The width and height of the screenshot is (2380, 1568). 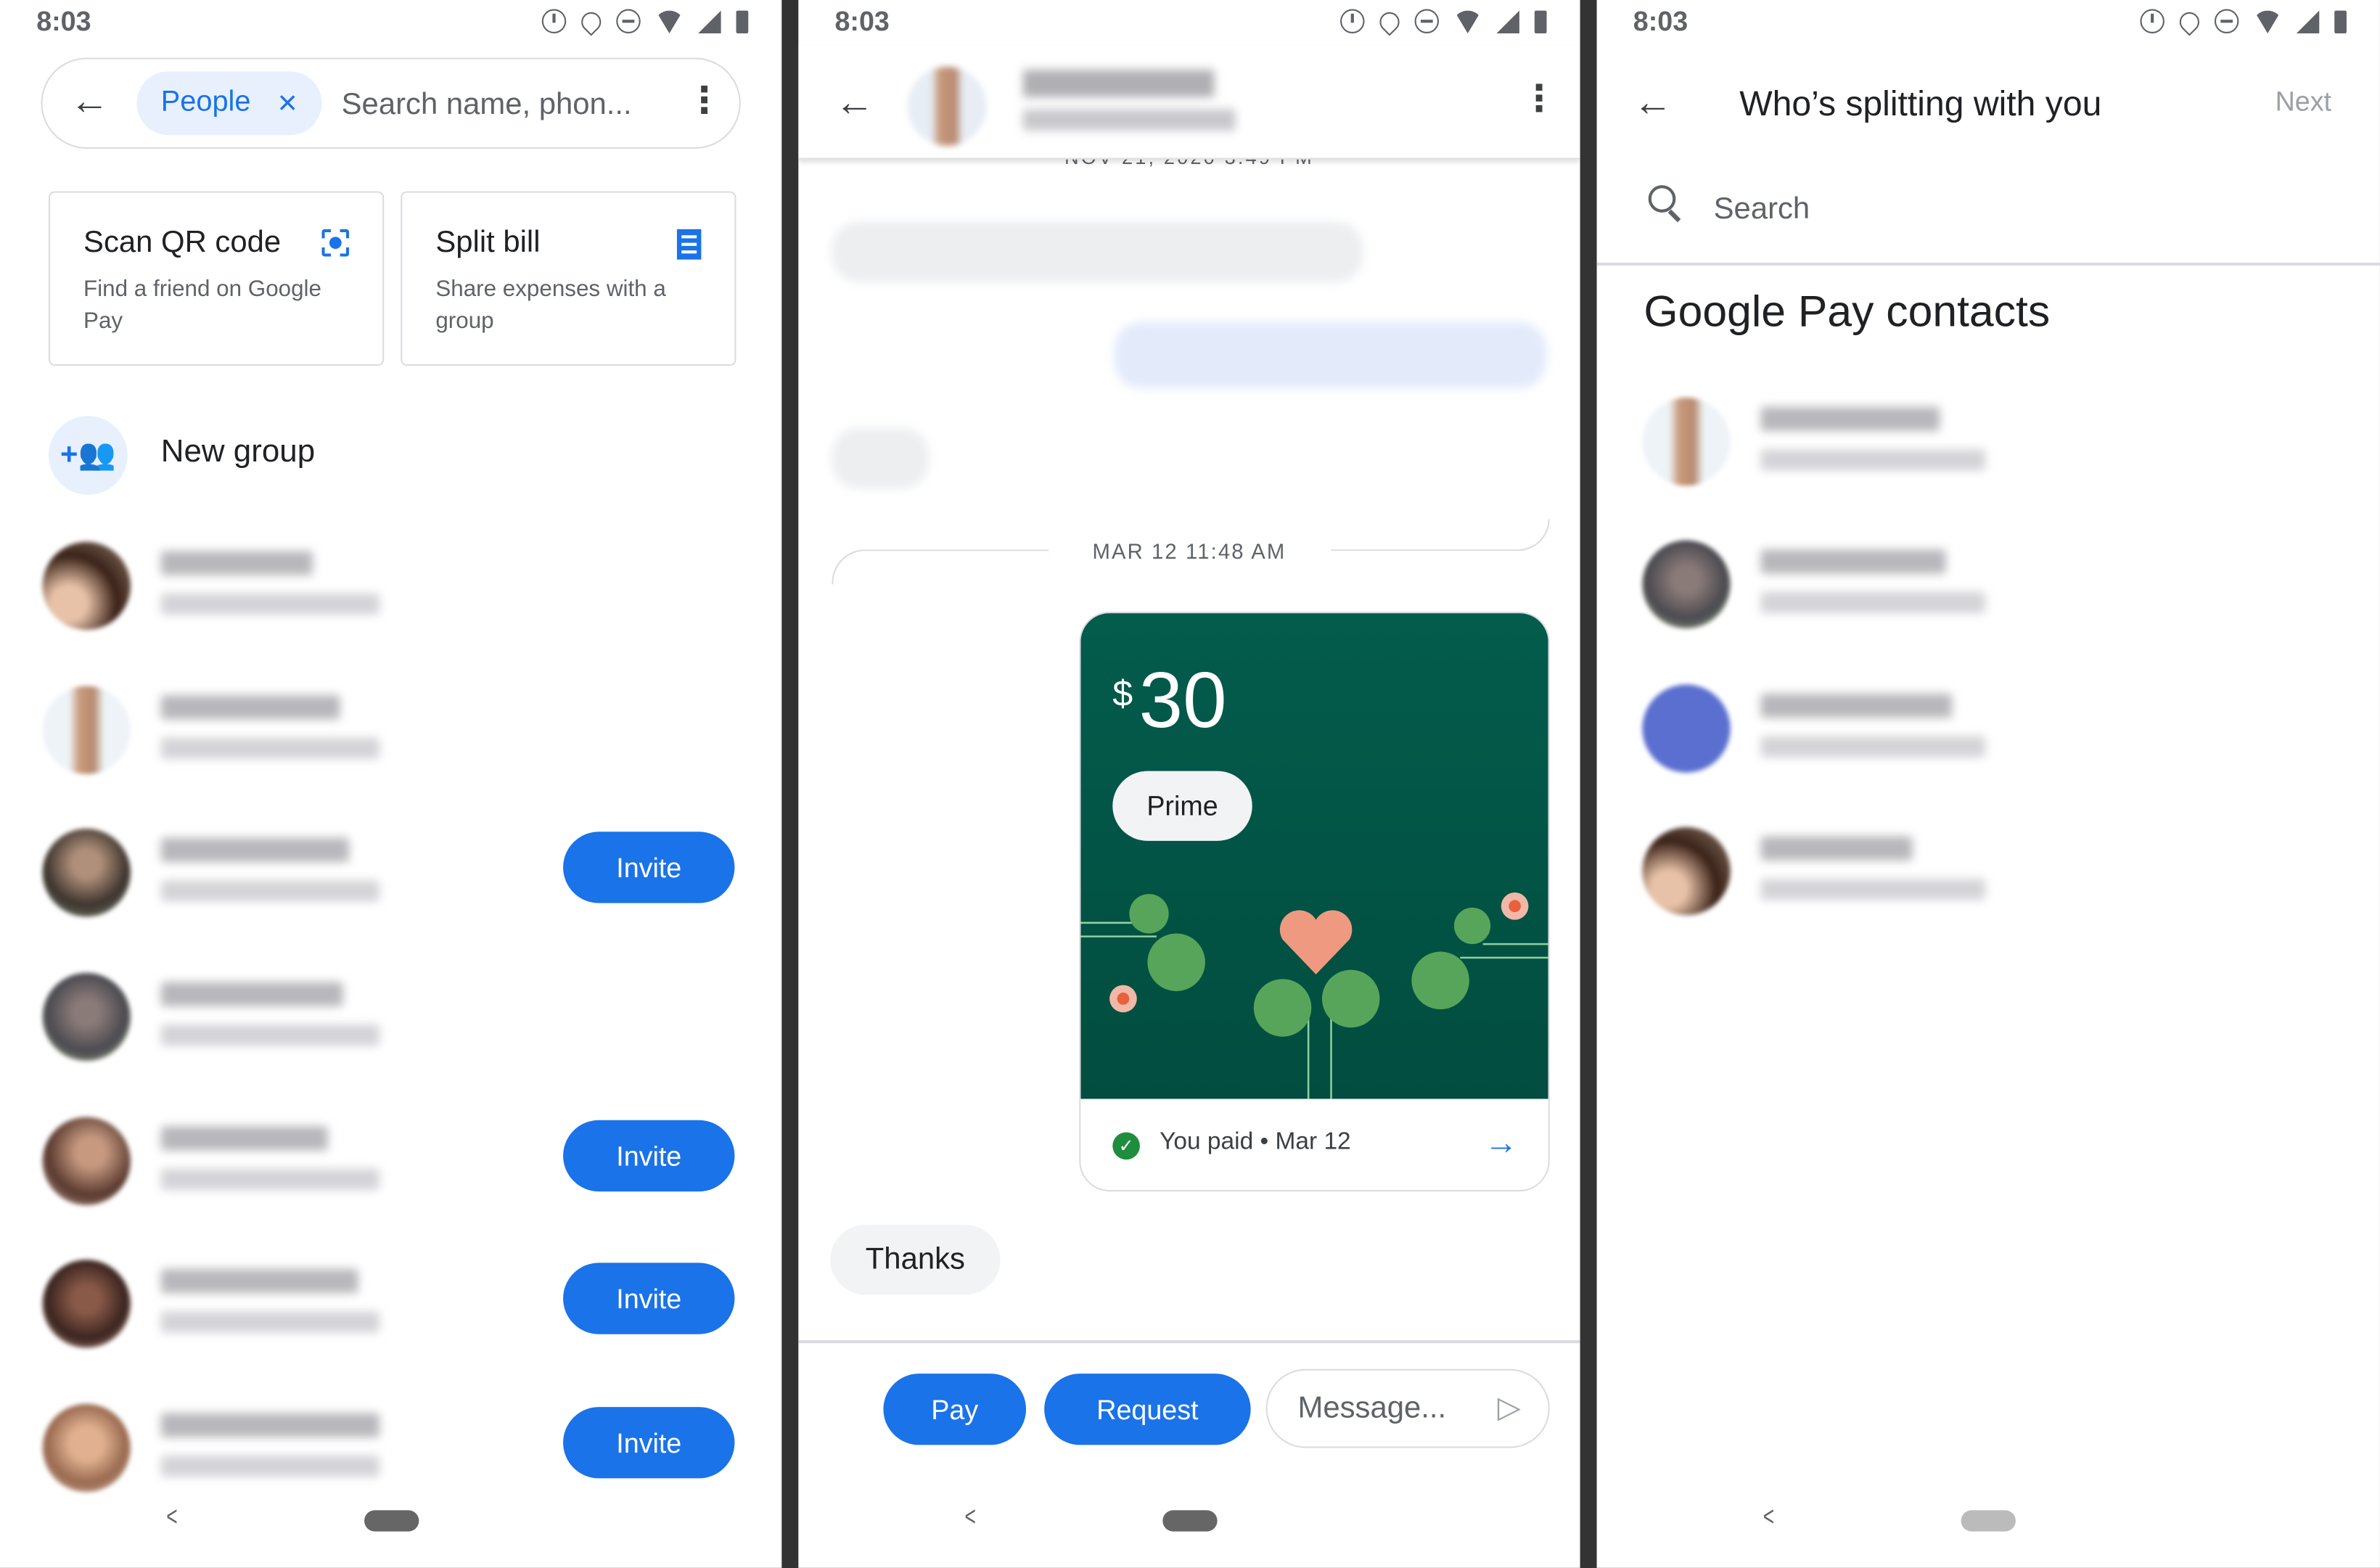 What do you see at coordinates (238, 451) in the screenshot?
I see `new-group-label: New group` at bounding box center [238, 451].